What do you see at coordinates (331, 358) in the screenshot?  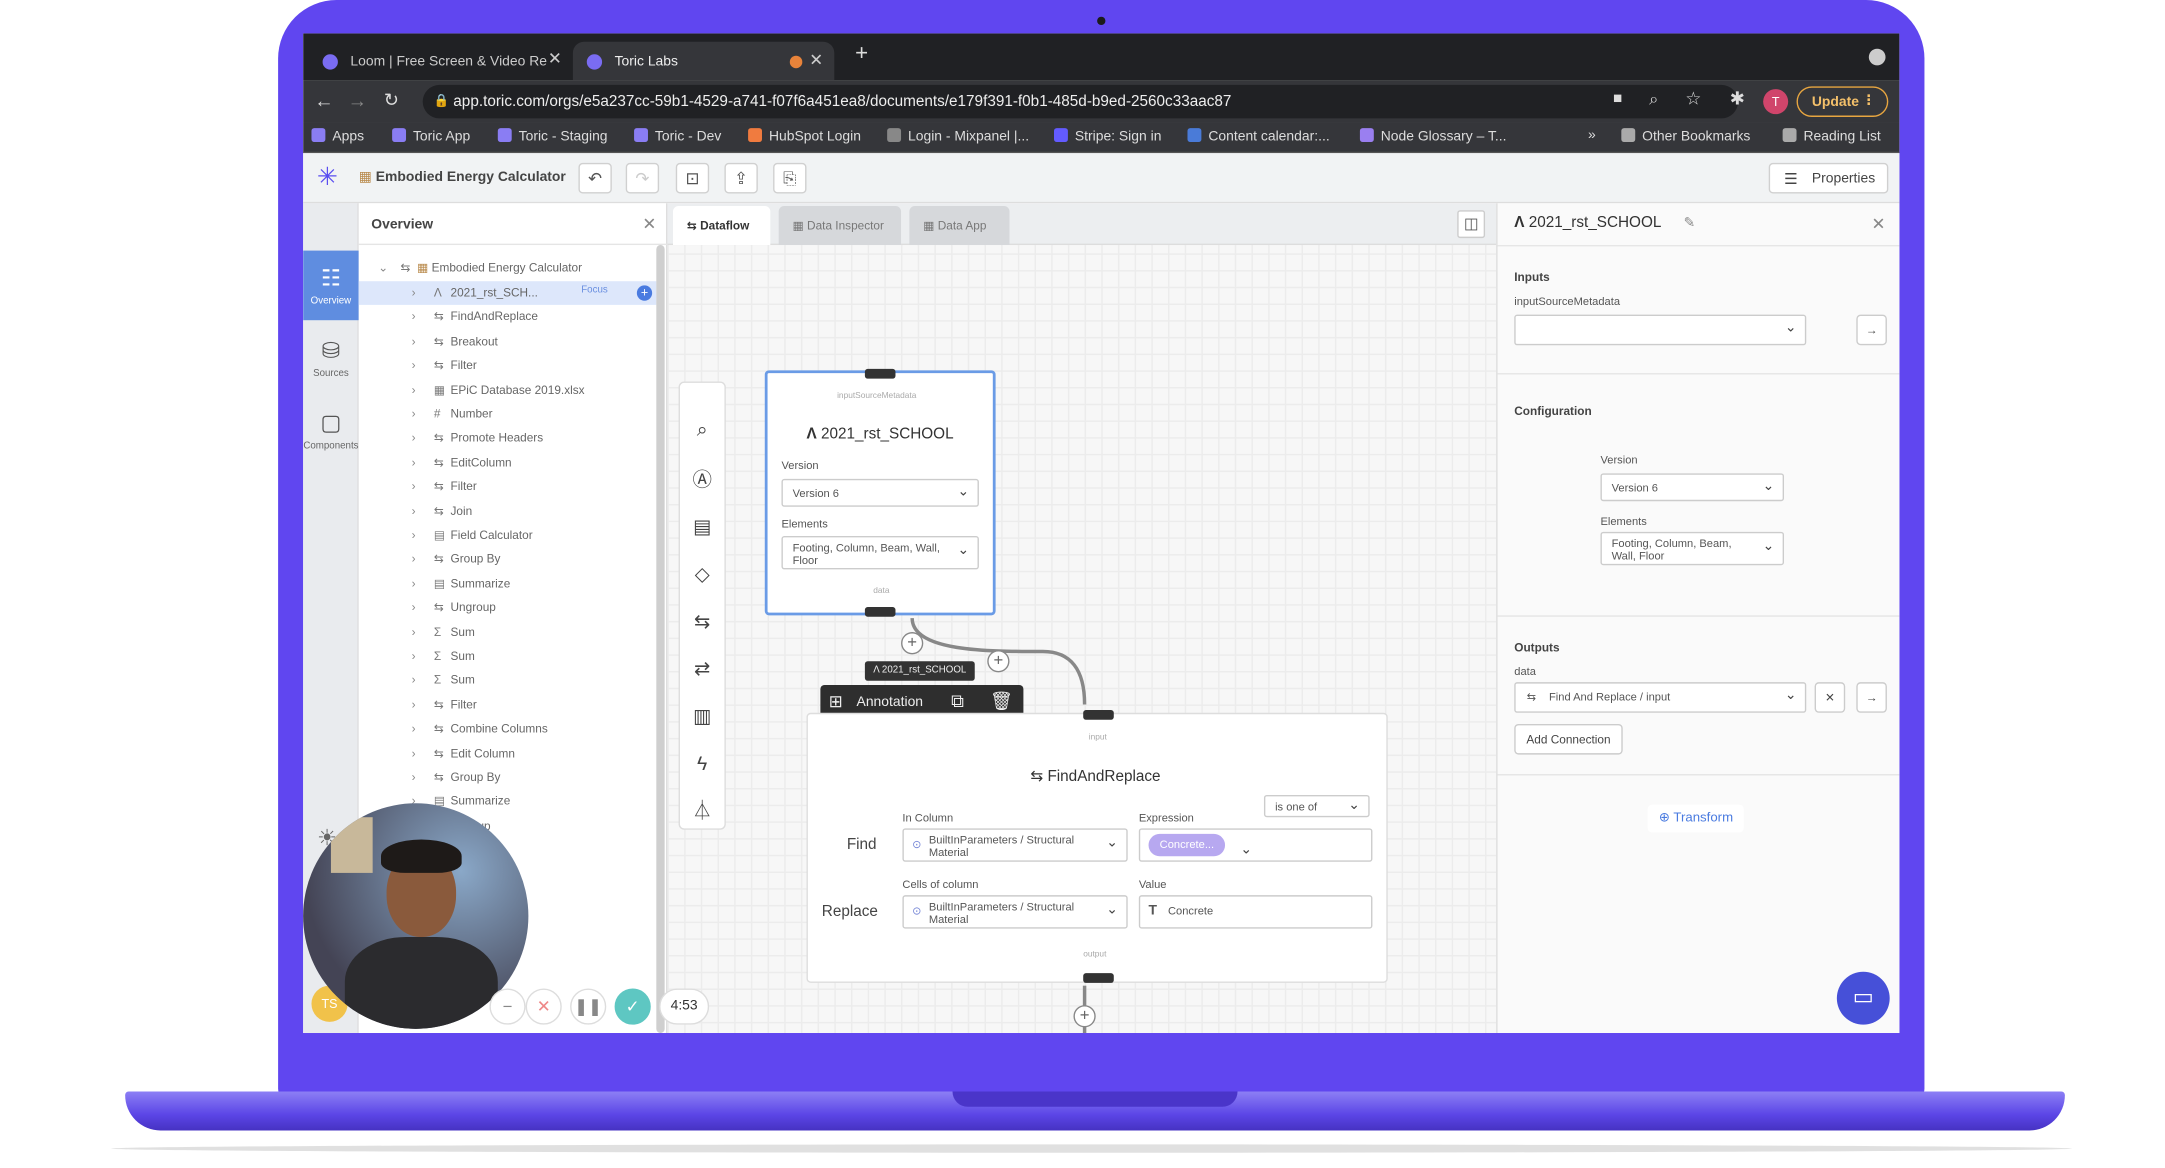 I see `rail-sources: ⛁ Sources` at bounding box center [331, 358].